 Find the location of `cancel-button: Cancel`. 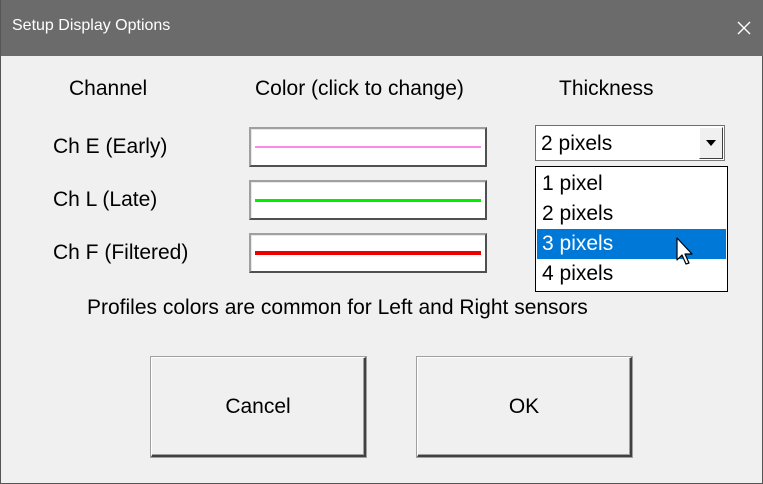

cancel-button: Cancel is located at coordinates (258, 407).